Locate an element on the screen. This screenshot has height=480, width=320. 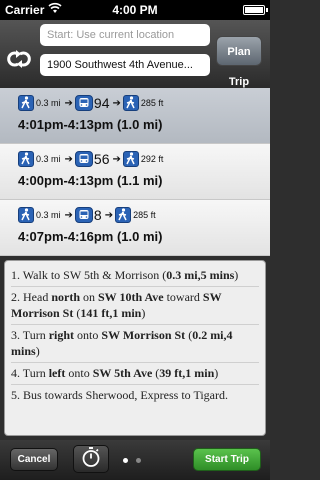
cancel-button: Cancel is located at coordinates (34, 459).